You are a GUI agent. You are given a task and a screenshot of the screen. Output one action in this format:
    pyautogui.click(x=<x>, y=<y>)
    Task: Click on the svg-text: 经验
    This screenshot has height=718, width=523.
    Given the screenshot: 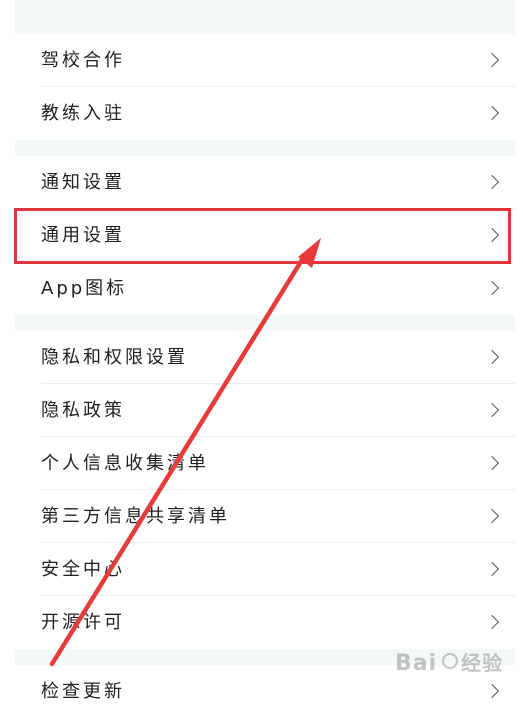 What is the action you would take?
    pyautogui.click(x=482, y=663)
    